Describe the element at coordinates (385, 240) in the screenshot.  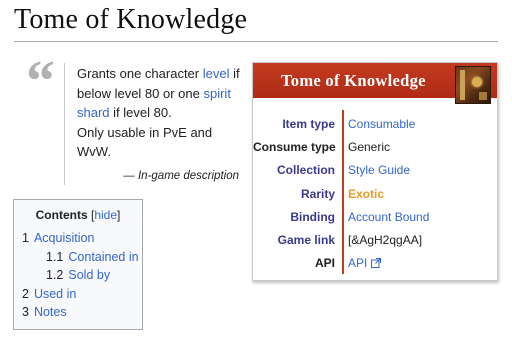
I see `game-link-value: [&AgH2qgAA]` at that location.